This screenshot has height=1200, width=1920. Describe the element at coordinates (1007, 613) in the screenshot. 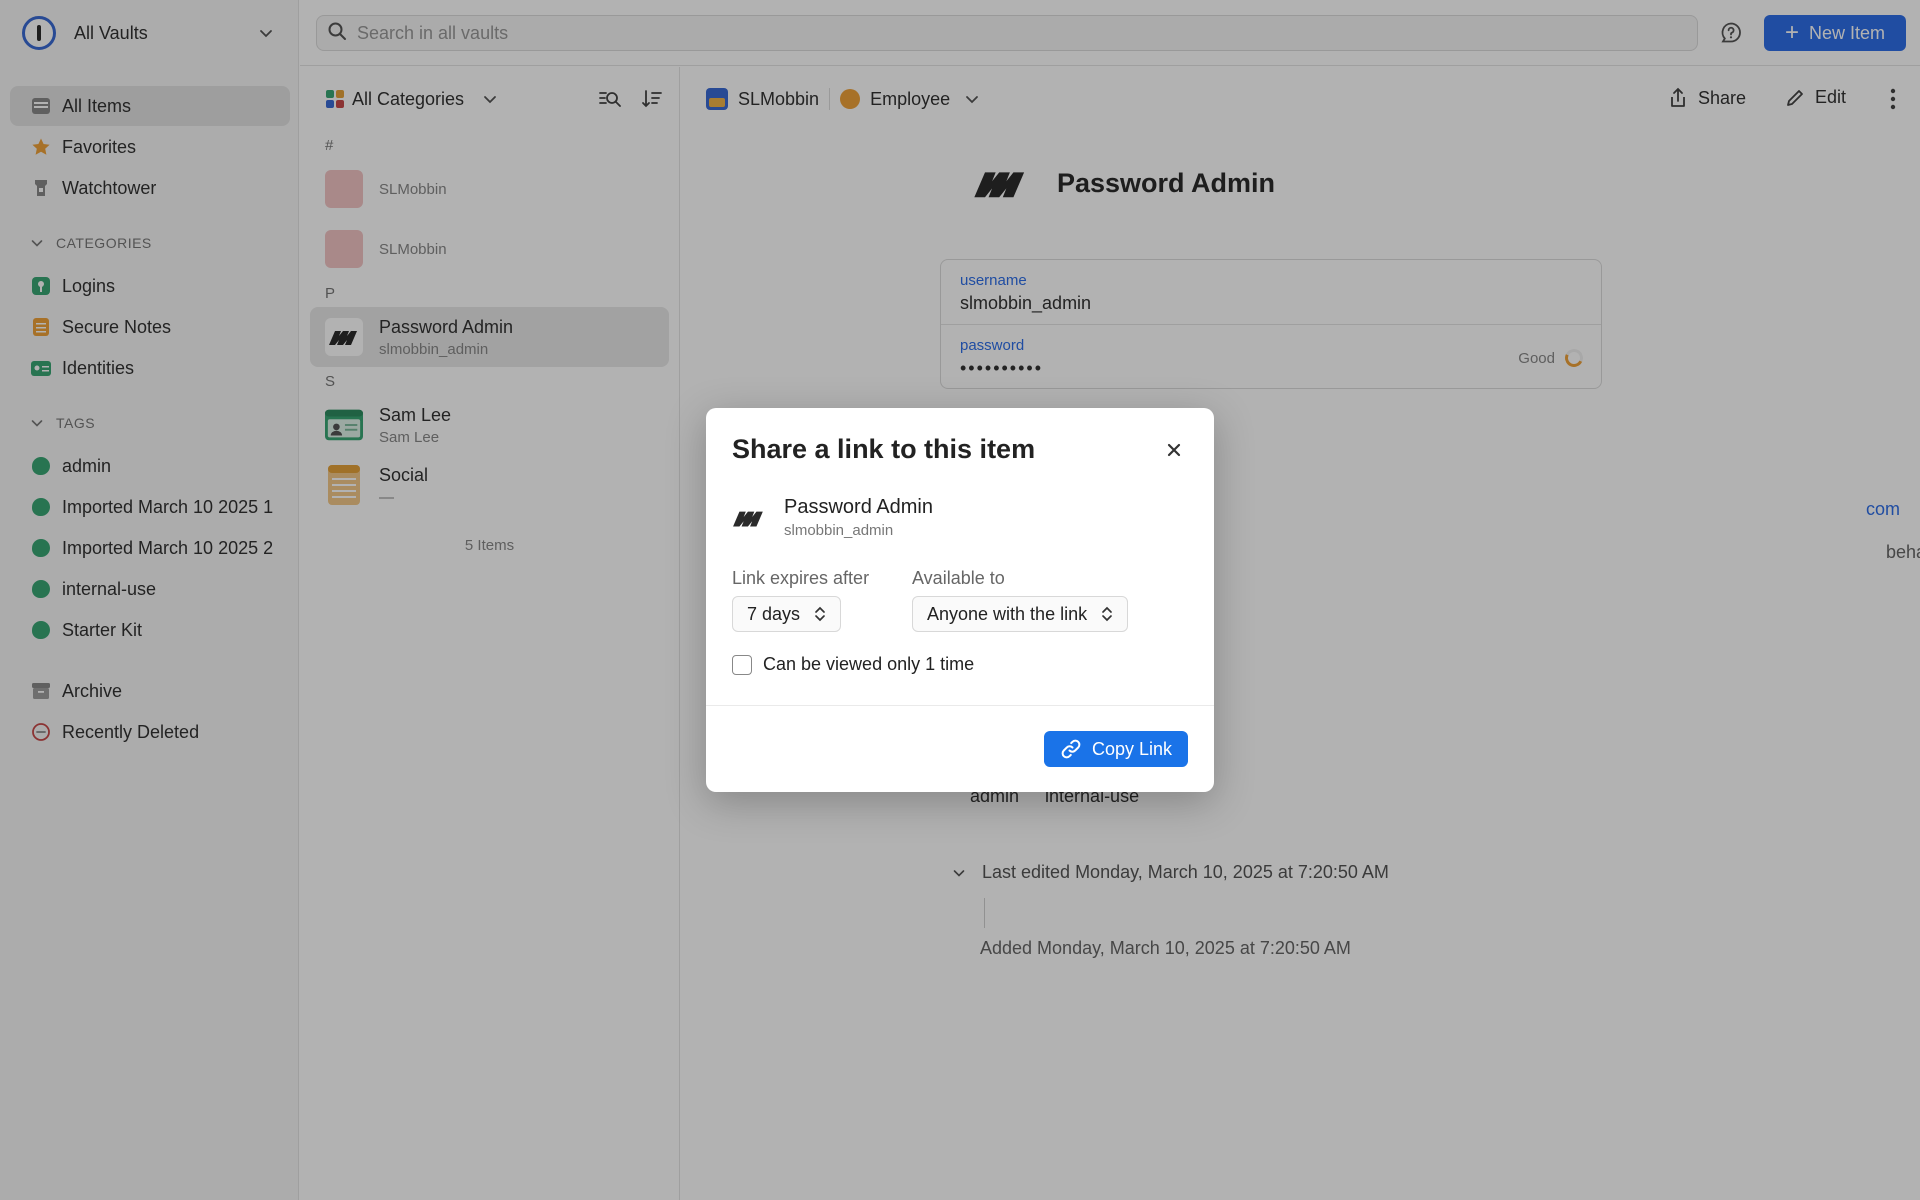

I see `available-value: Anyone with the link` at that location.